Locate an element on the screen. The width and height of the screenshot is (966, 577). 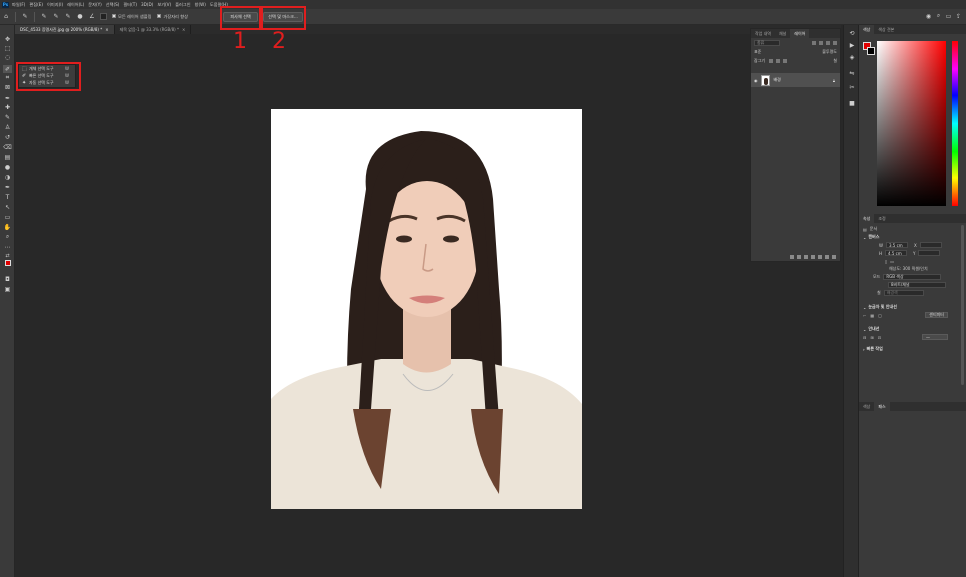
lock-all-icon is located at coordinates (785, 60).